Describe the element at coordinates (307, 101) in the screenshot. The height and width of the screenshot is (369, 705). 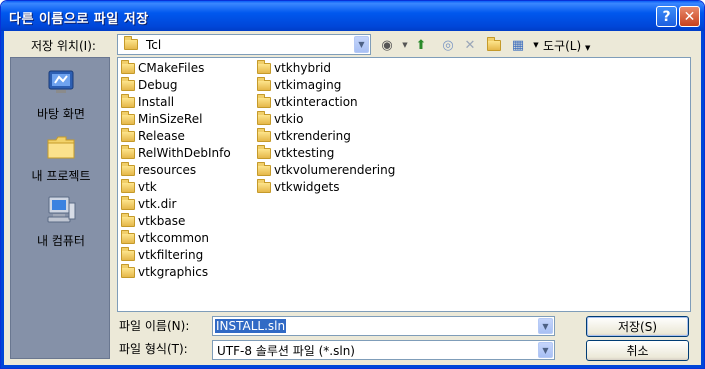
I see `list-item: vtkinteraction` at that location.